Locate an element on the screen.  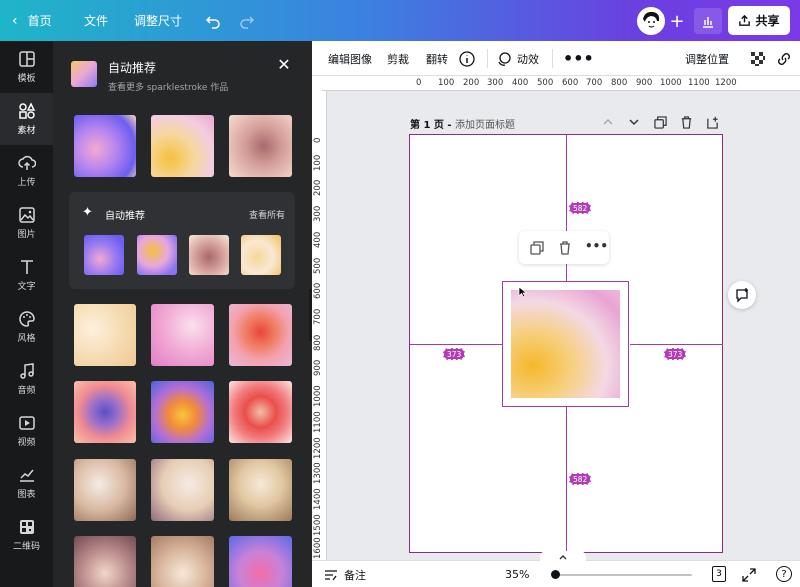
top-bar: ‹ 首页 文件 调整尺寸 + 共享 is located at coordinates (400, 20).